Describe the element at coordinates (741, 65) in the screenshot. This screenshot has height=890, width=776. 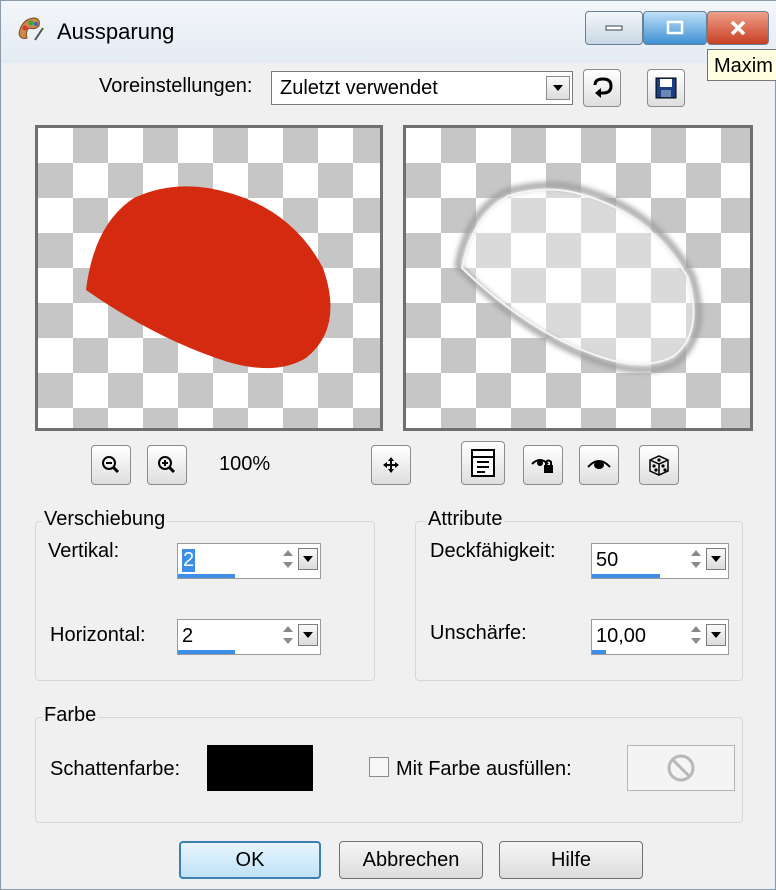
I see `tooltip: Maxim` at that location.